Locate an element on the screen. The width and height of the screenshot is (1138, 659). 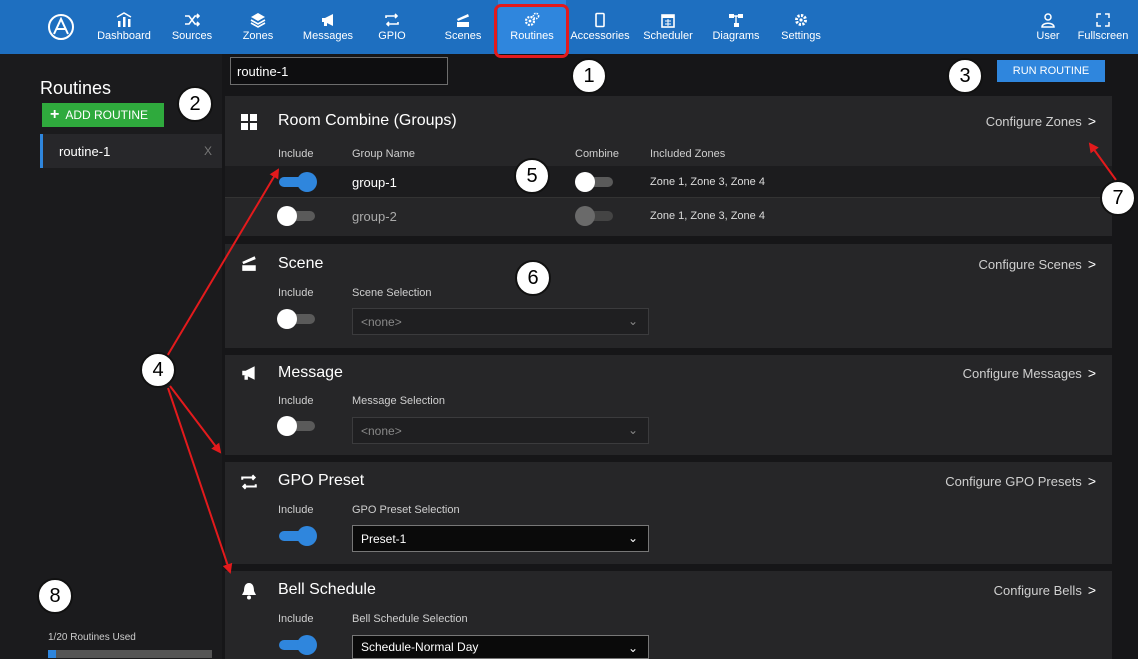
swap-icon is located at coordinates (392, 20).